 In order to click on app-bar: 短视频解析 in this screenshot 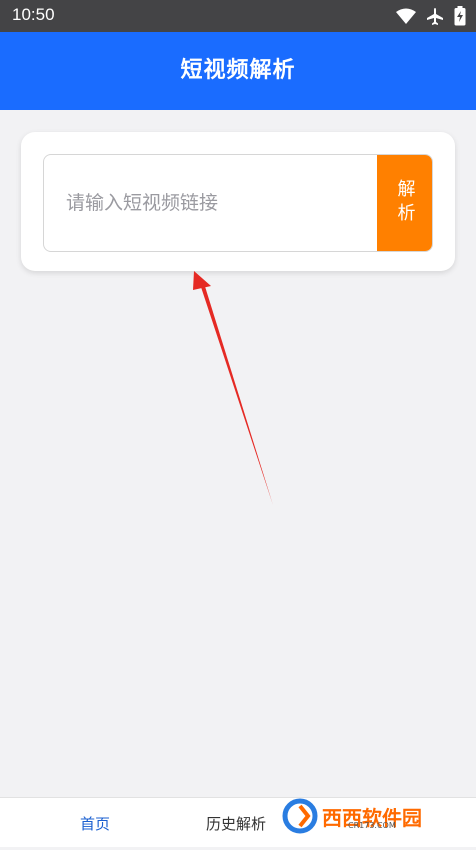, I will do `click(238, 71)`.